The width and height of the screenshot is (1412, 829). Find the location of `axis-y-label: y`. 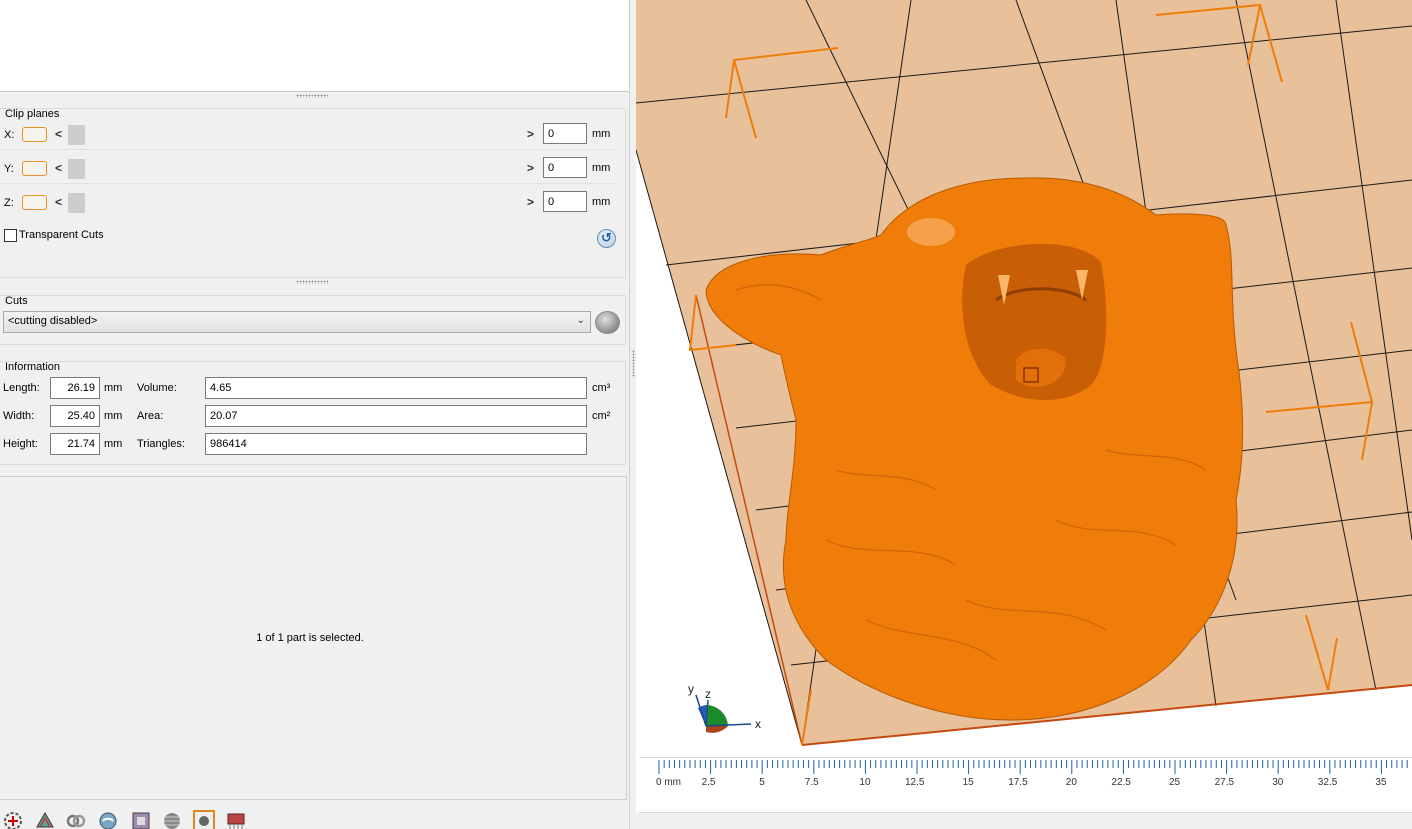

axis-y-label: y is located at coordinates (691, 689).